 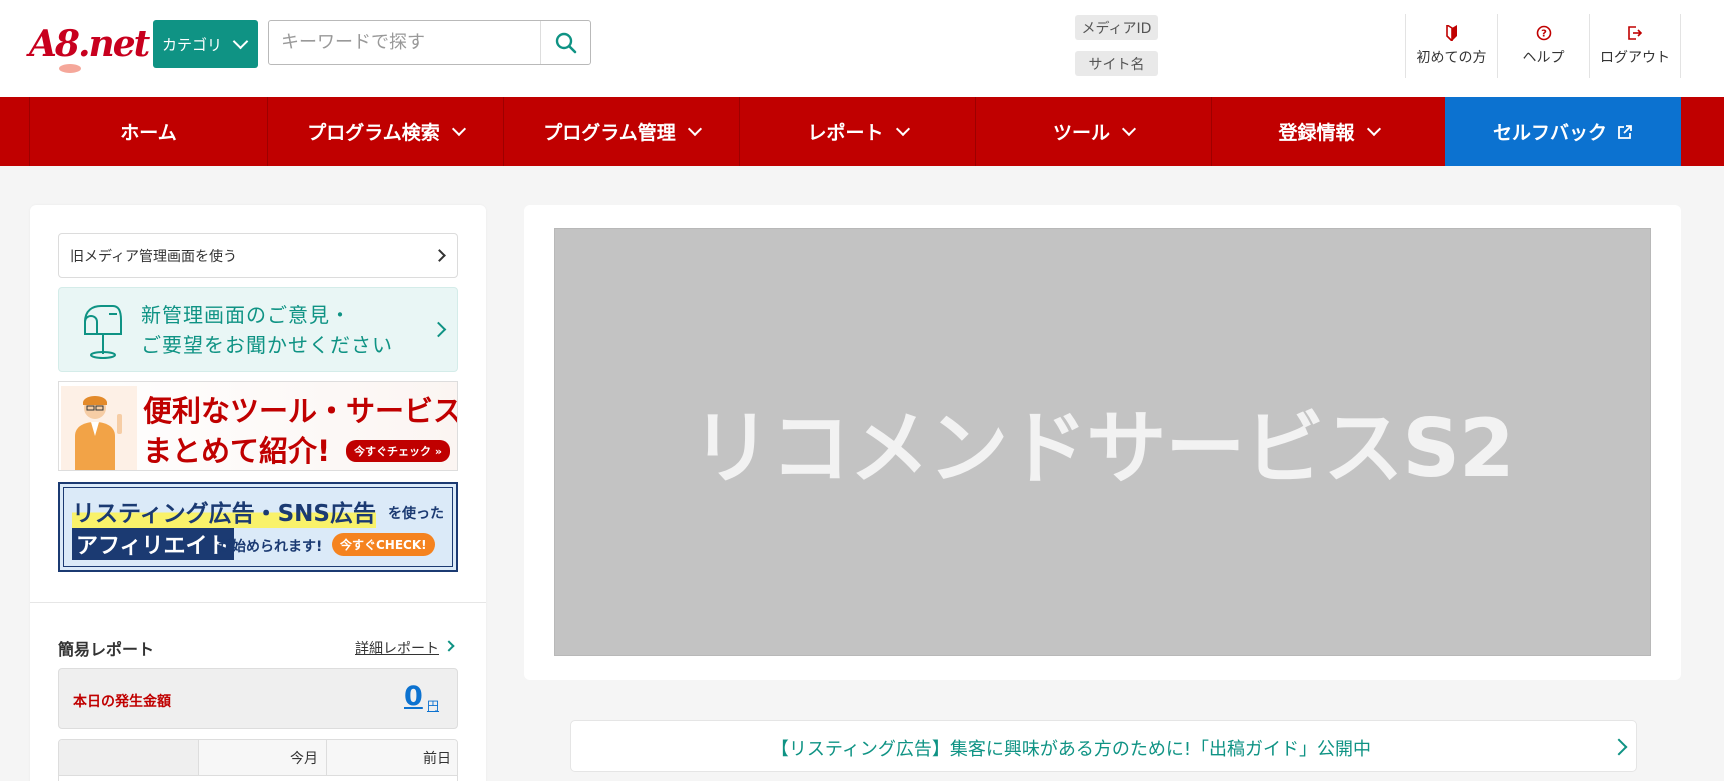 What do you see at coordinates (129, 758) in the screenshot?
I see `table-header-blank` at bounding box center [129, 758].